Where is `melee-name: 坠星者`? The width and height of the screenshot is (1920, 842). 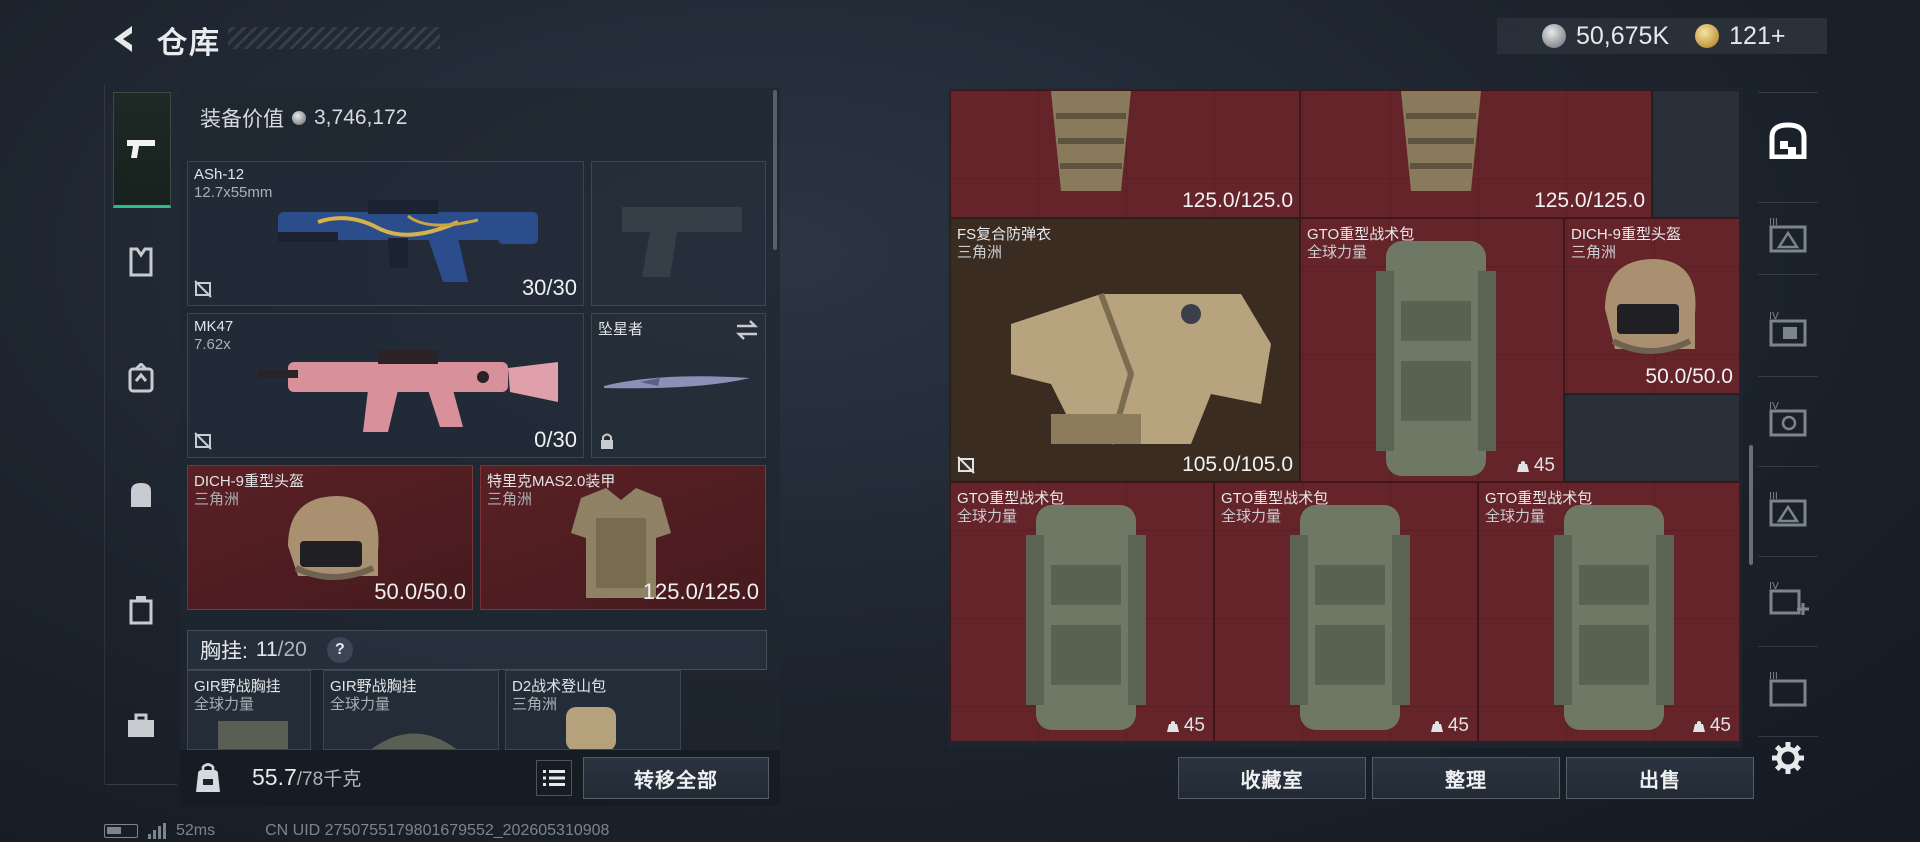 melee-name: 坠星者 is located at coordinates (621, 329).